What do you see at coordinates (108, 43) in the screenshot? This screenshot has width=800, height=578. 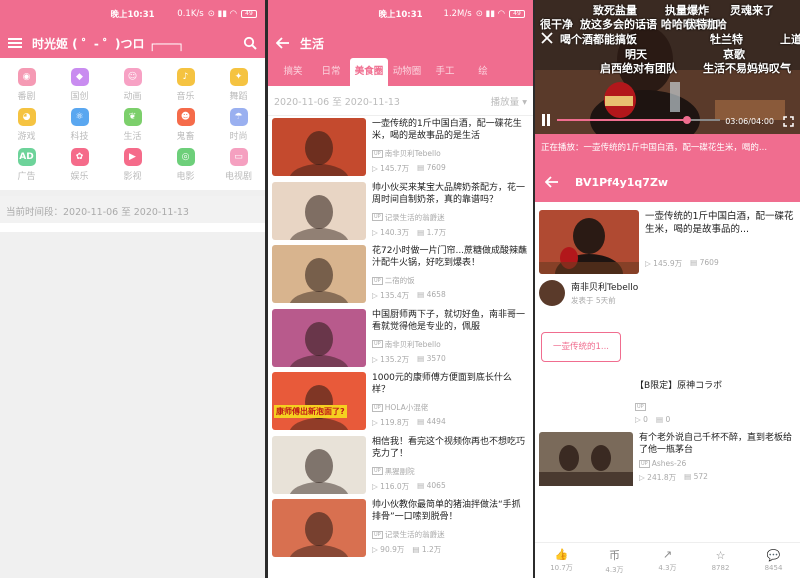 I see `app-title: 时光姬 ( ゜- ゜)つロ ┌───┐` at bounding box center [108, 43].